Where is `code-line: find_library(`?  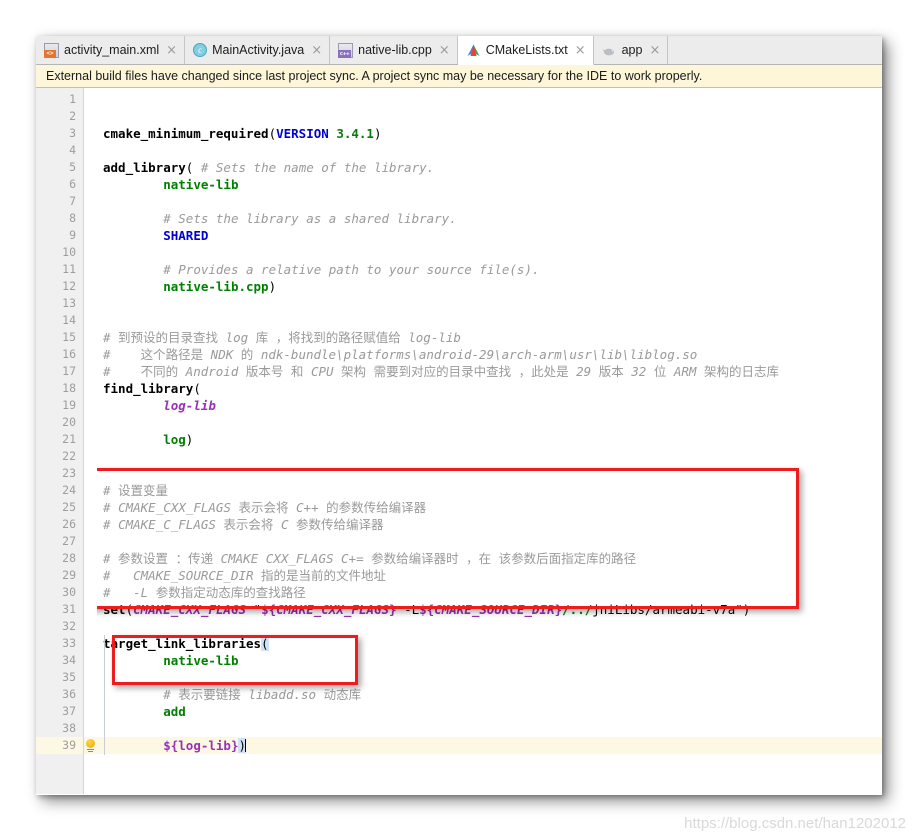
code-line: find_library( is located at coordinates (489, 388).